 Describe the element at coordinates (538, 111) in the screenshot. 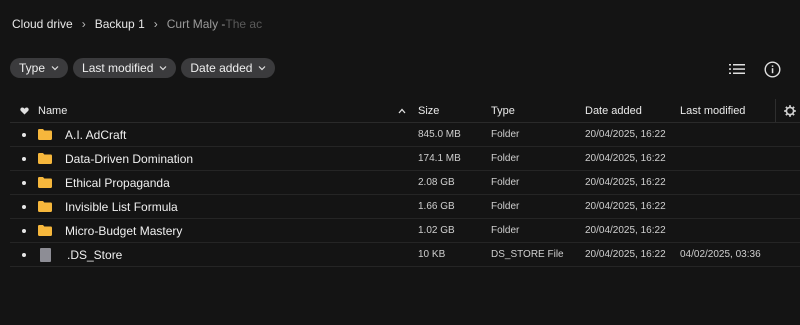

I see `type-column-header: Type` at that location.